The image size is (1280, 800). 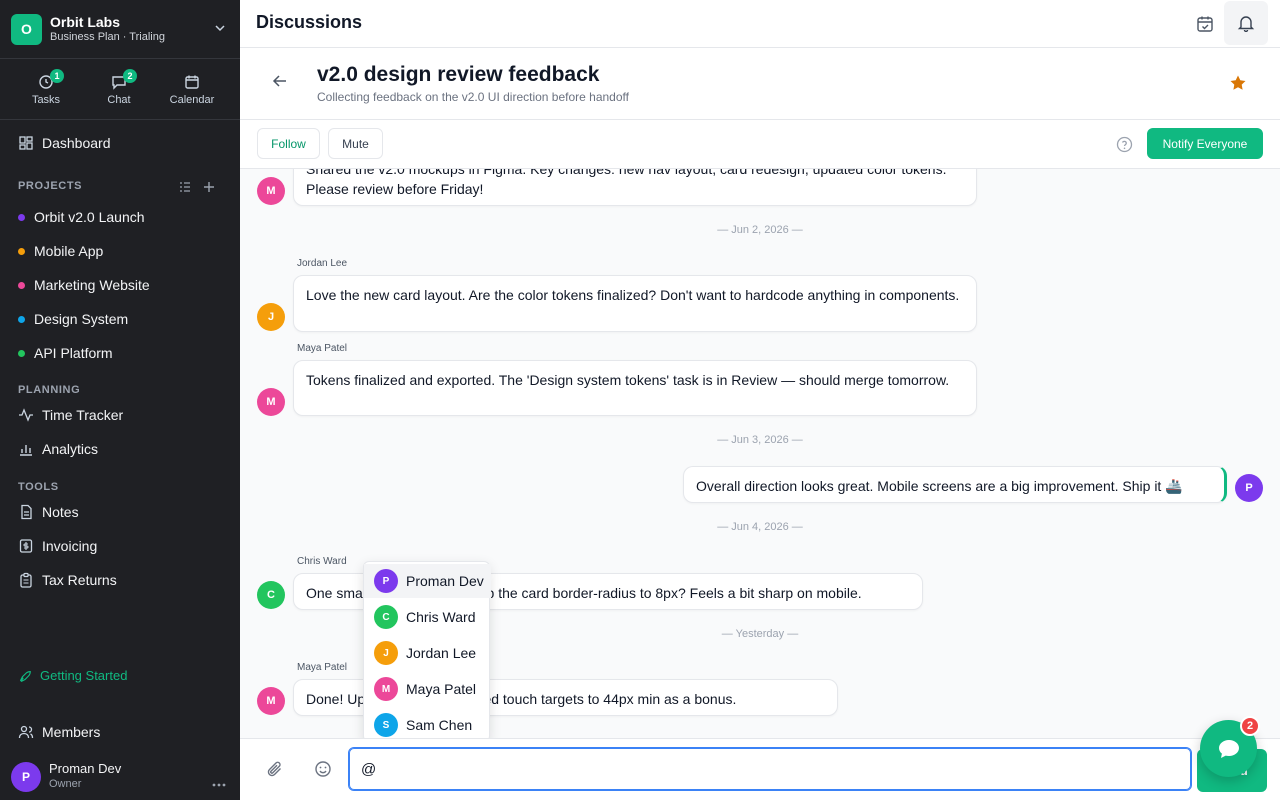 I want to click on getting-started-label: Getting Started, so click(x=84, y=675).